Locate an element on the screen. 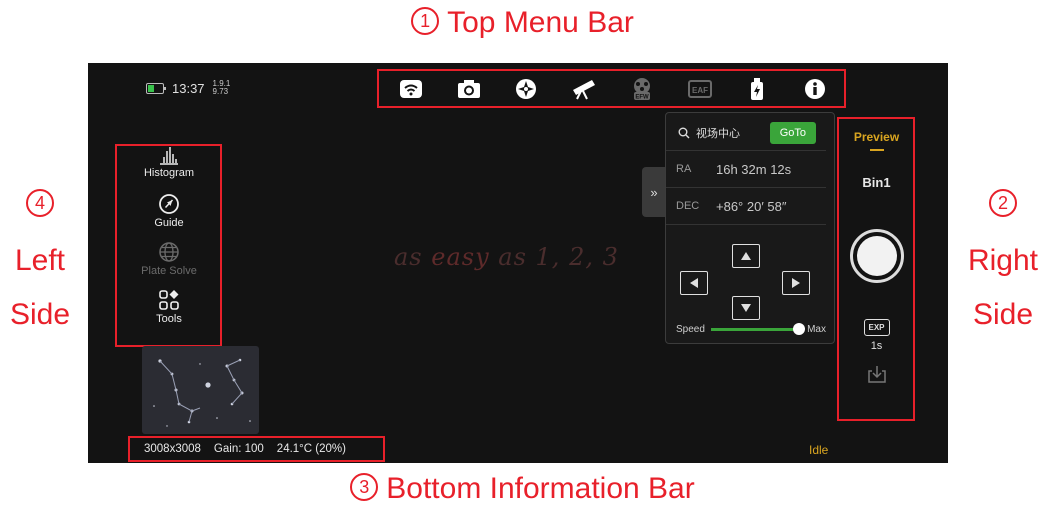  exposure-value: 1s is located at coordinates (876, 346).